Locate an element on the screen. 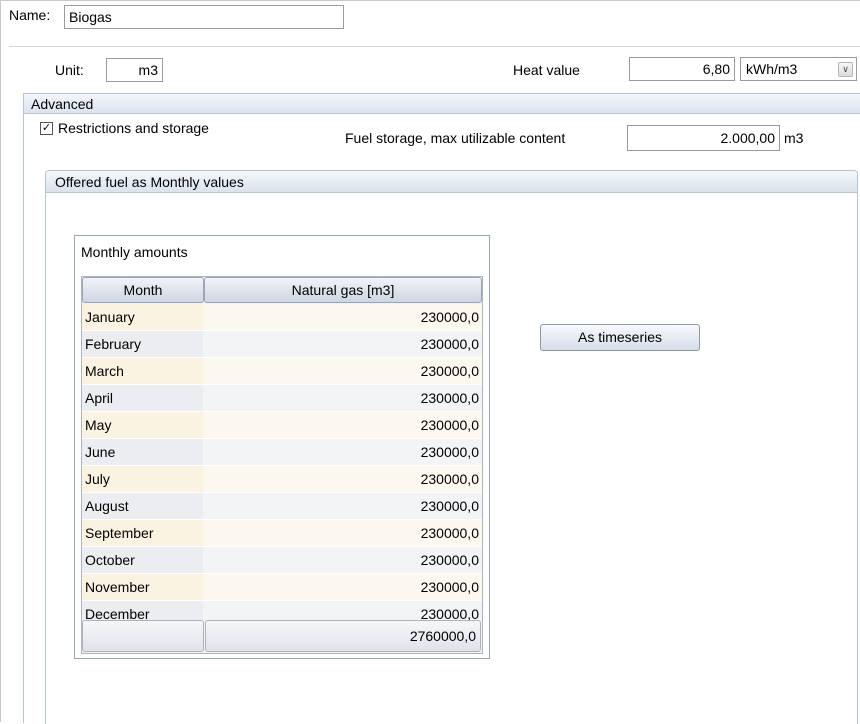 Image resolution: width=860 pixels, height=724 pixels. month-cell: November is located at coordinates (142, 587).